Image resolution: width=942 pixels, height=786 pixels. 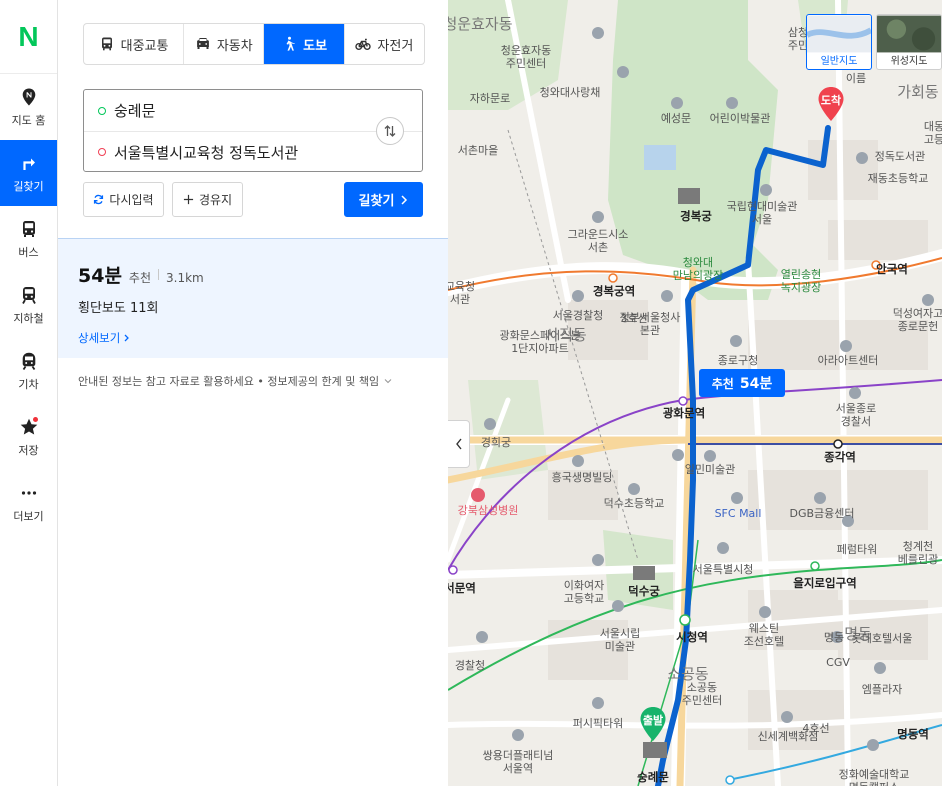 I want to click on train-icon, so click(x=28, y=361).